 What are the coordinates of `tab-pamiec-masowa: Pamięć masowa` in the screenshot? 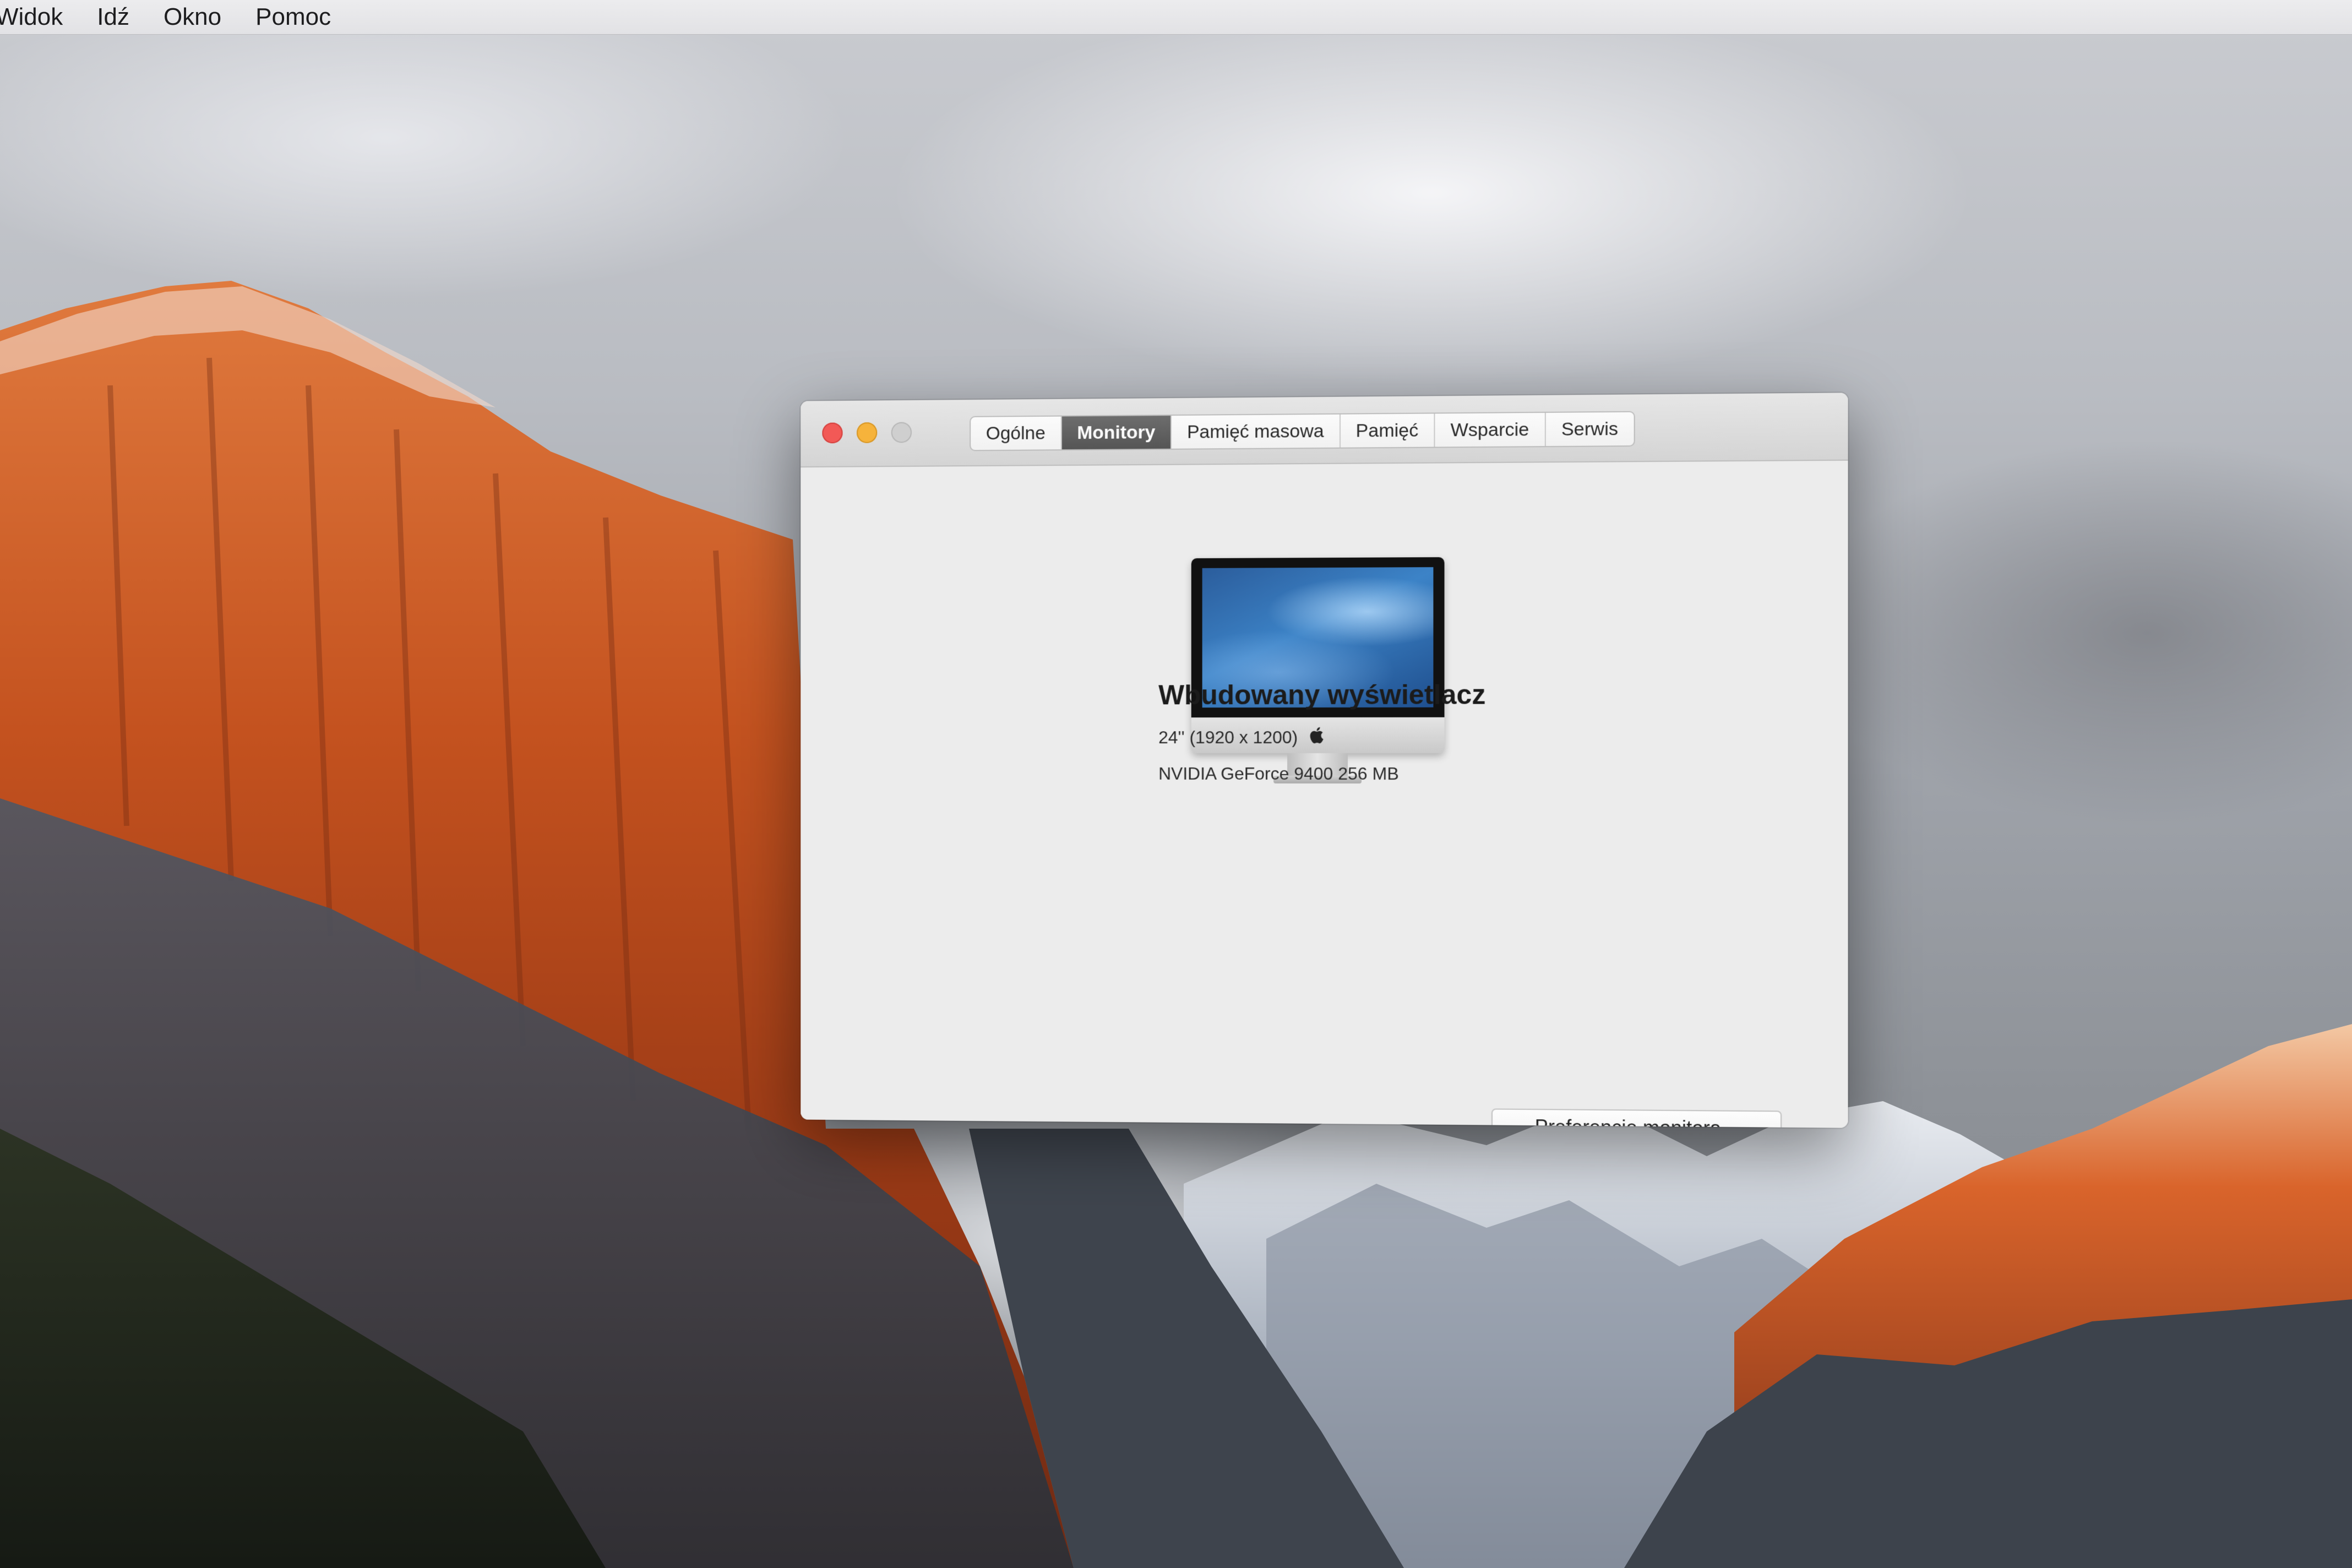 It's located at (1256, 432).